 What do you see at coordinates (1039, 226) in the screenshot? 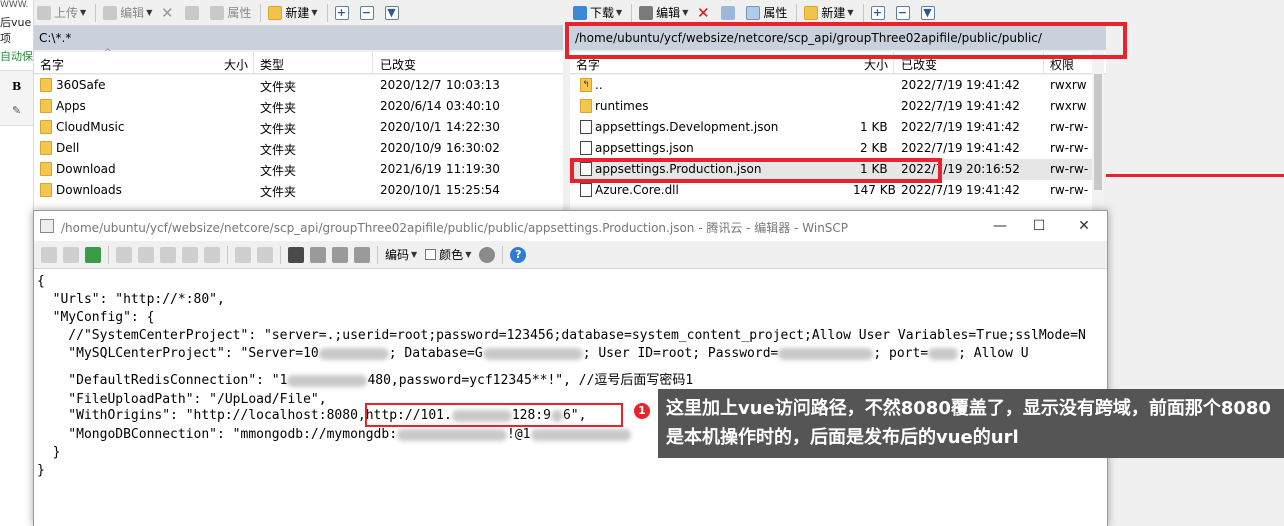
I see `maximize-button: ☐` at bounding box center [1039, 226].